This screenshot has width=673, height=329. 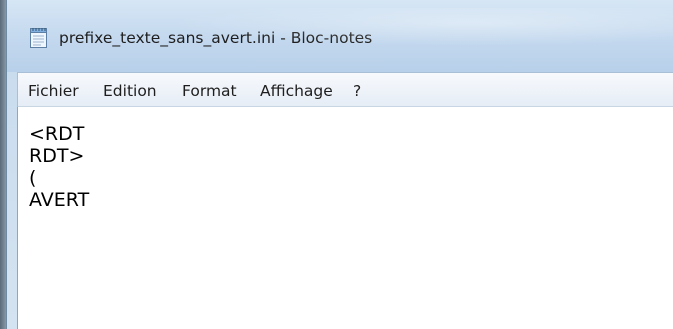 I want to click on menu-fichier: Fichier, so click(x=53, y=91).